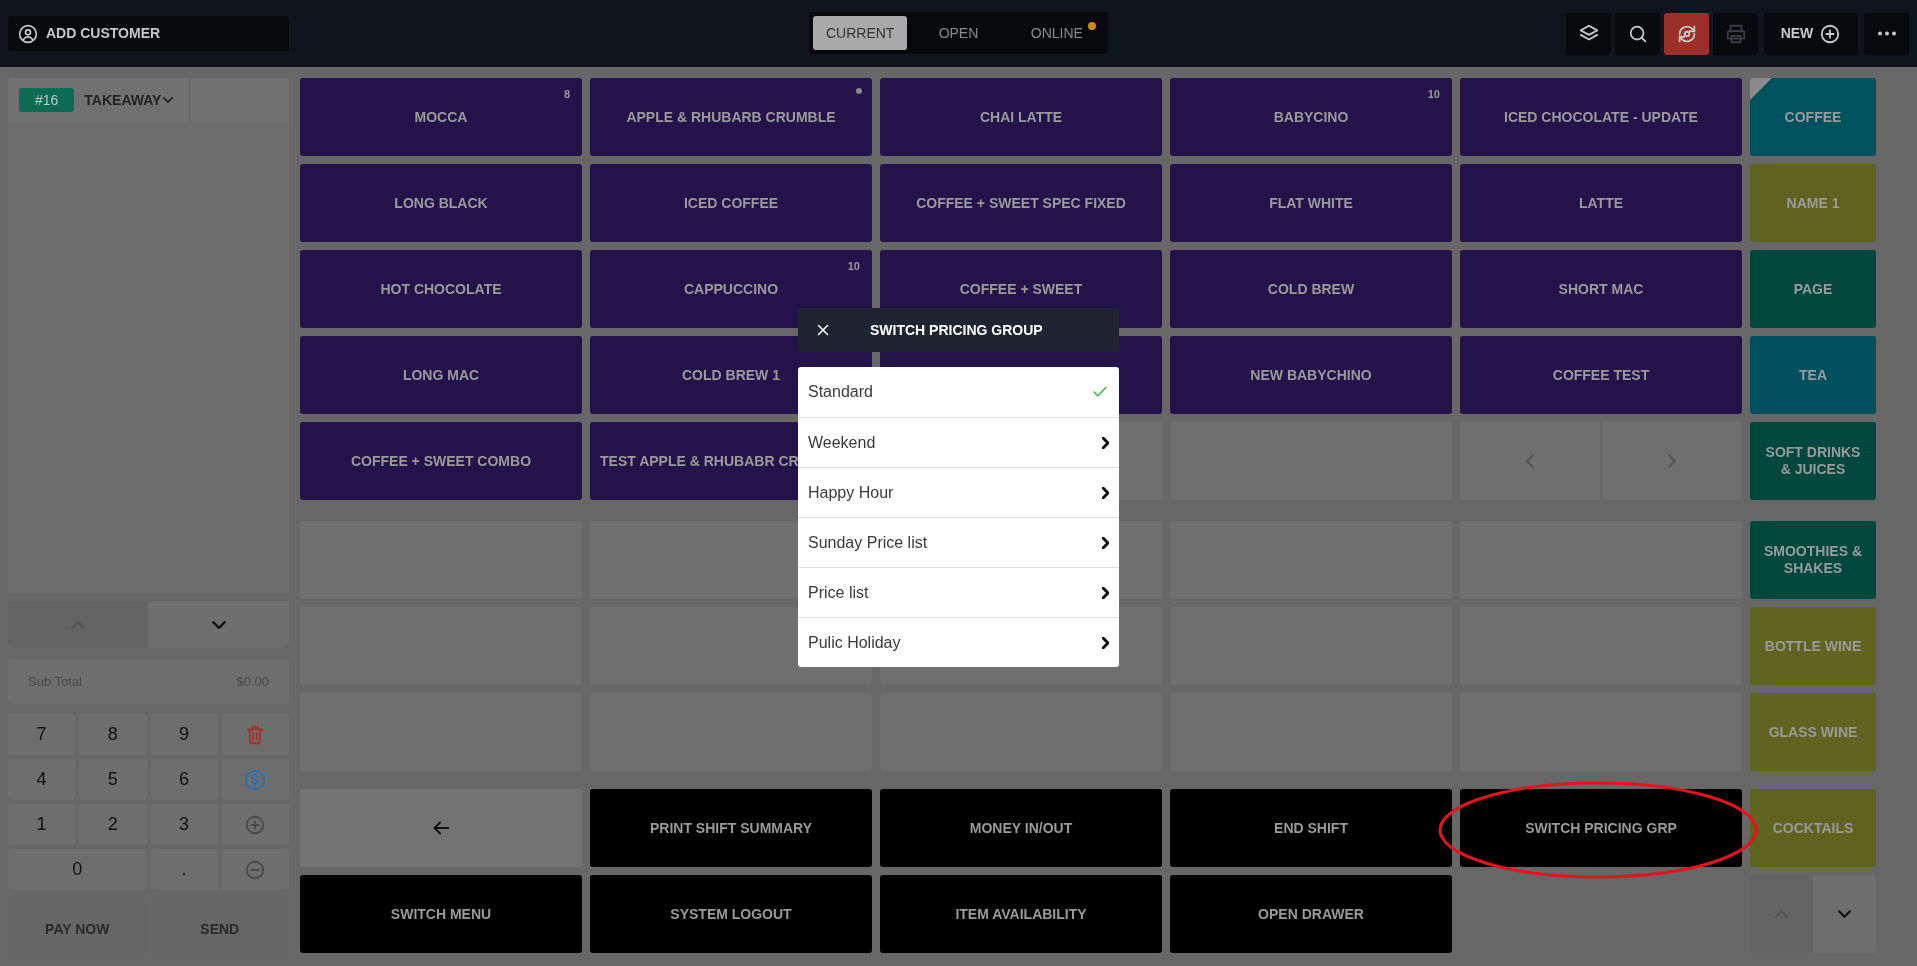  Describe the element at coordinates (1813, 461) in the screenshot. I see `category-tile: SOFT DRINKS & JUICES` at that location.